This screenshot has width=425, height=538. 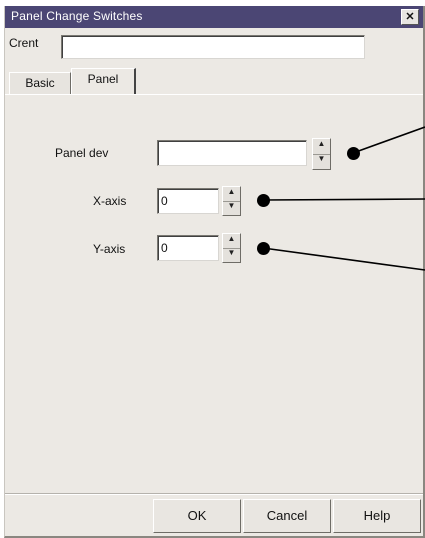 I want to click on callout-dot-y-axis, so click(x=263, y=248).